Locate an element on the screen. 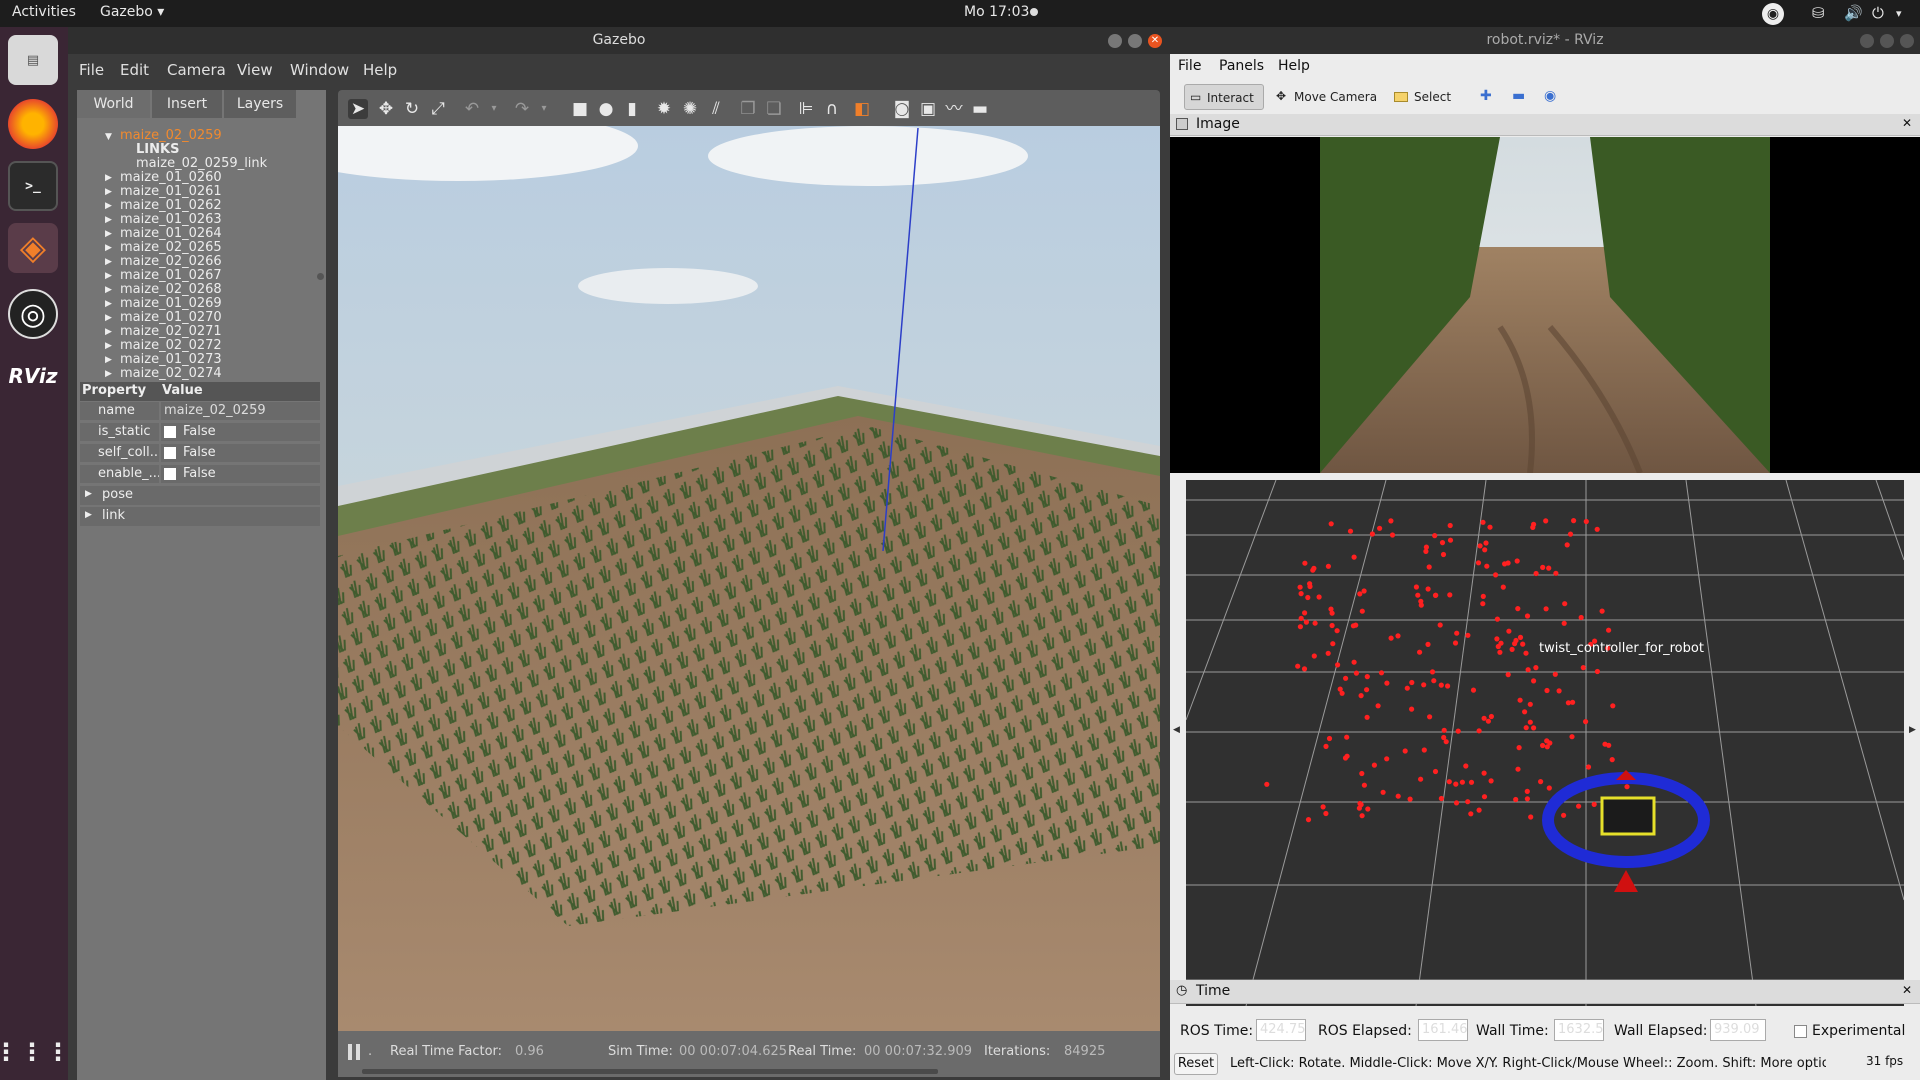 The image size is (1920, 1080). wall-time-field: 1632.55 is located at coordinates (1579, 1030).